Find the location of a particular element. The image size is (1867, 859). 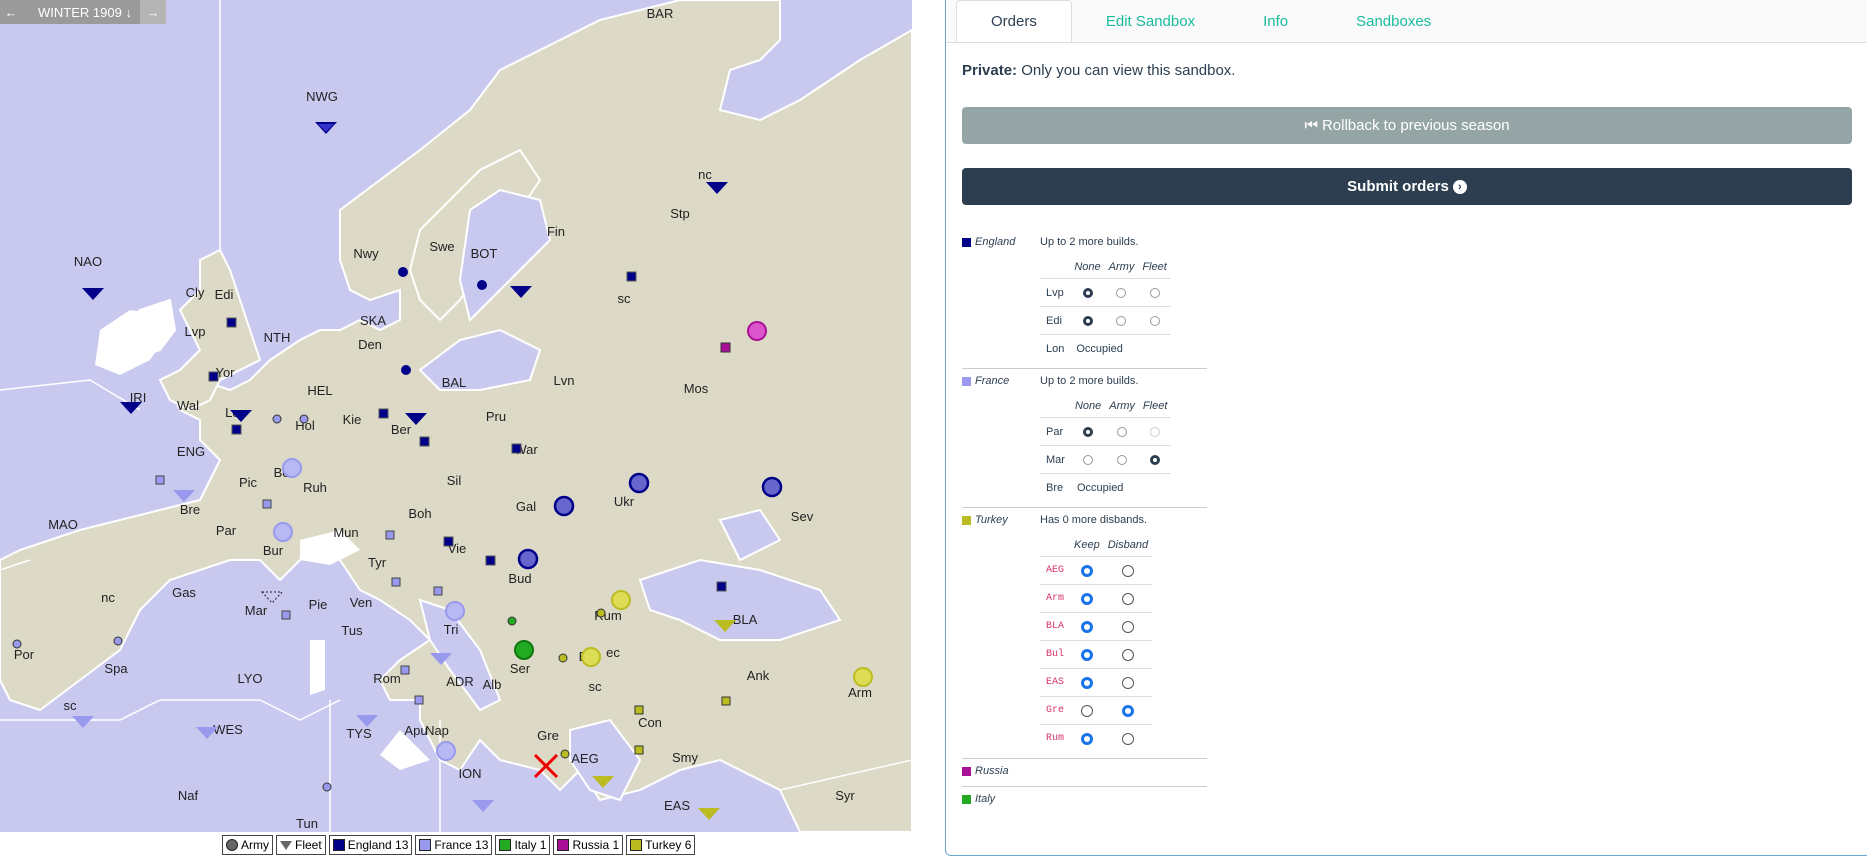

map-label: Ber is located at coordinates (401, 429).